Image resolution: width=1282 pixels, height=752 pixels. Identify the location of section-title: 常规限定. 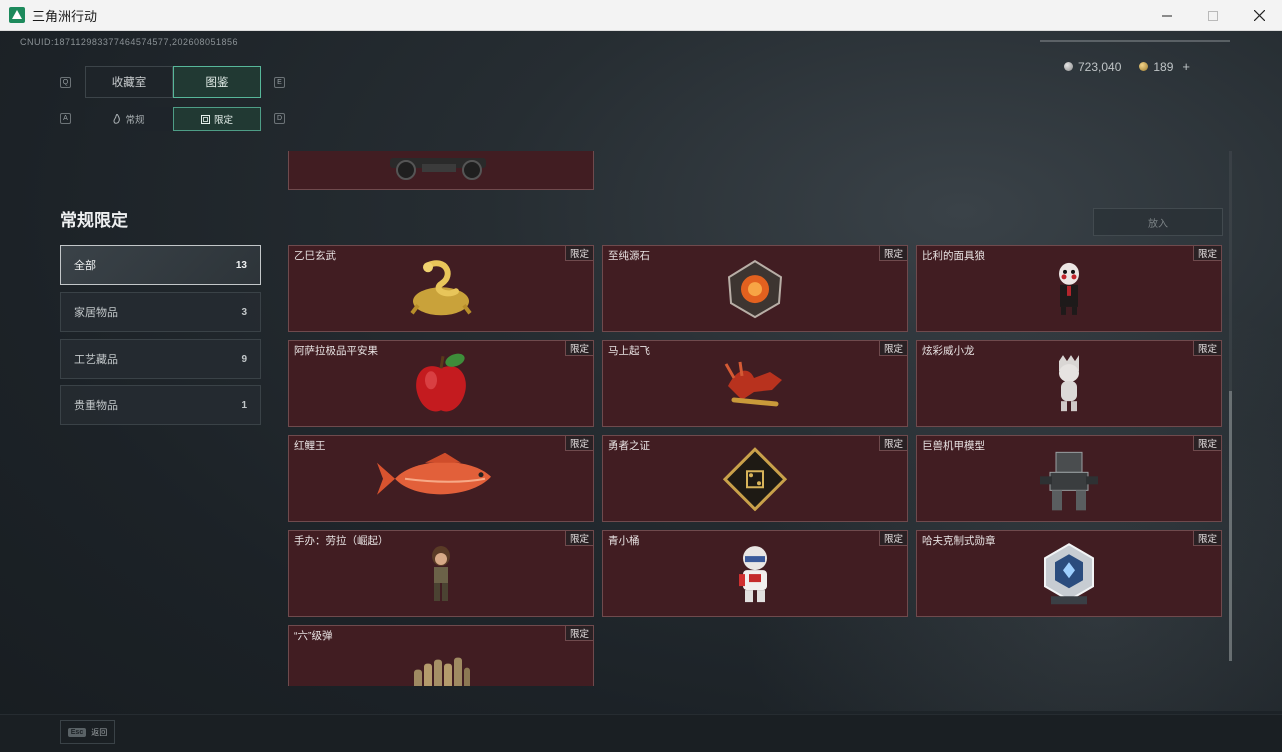
(94, 220).